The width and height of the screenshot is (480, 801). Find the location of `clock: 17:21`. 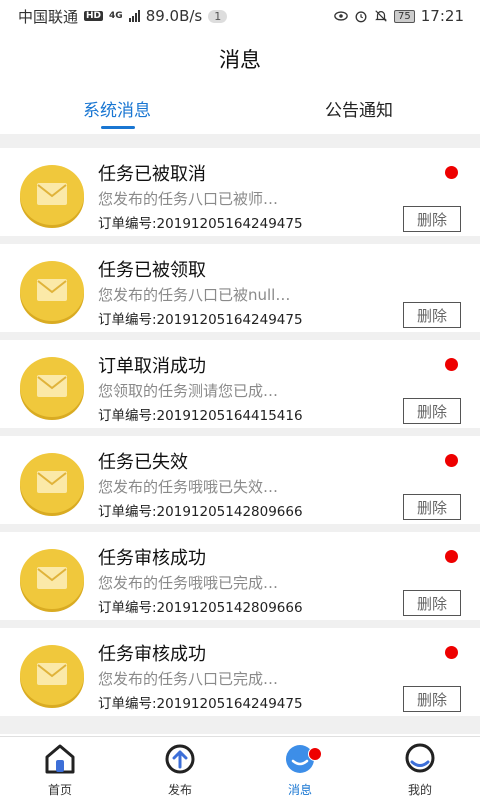

clock: 17:21 is located at coordinates (442, 16).